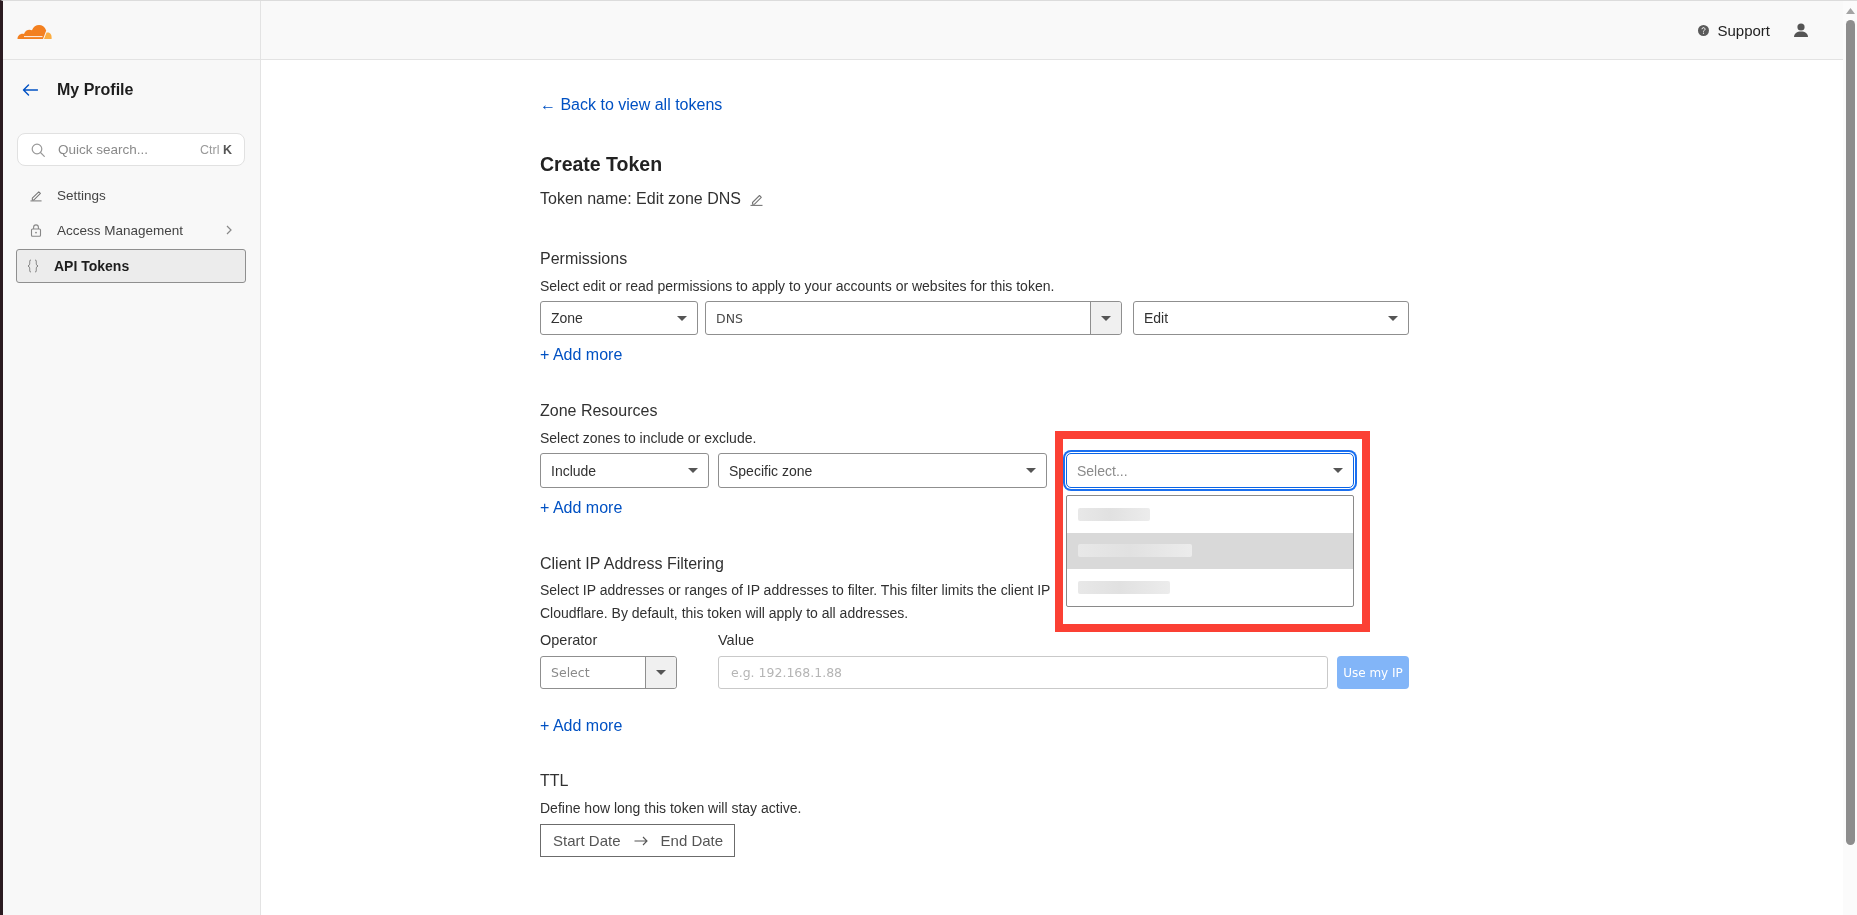 The height and width of the screenshot is (915, 1857). Describe the element at coordinates (1023, 672) in the screenshot. I see `ip-value-field: e.g. 192.168.1.88` at that location.